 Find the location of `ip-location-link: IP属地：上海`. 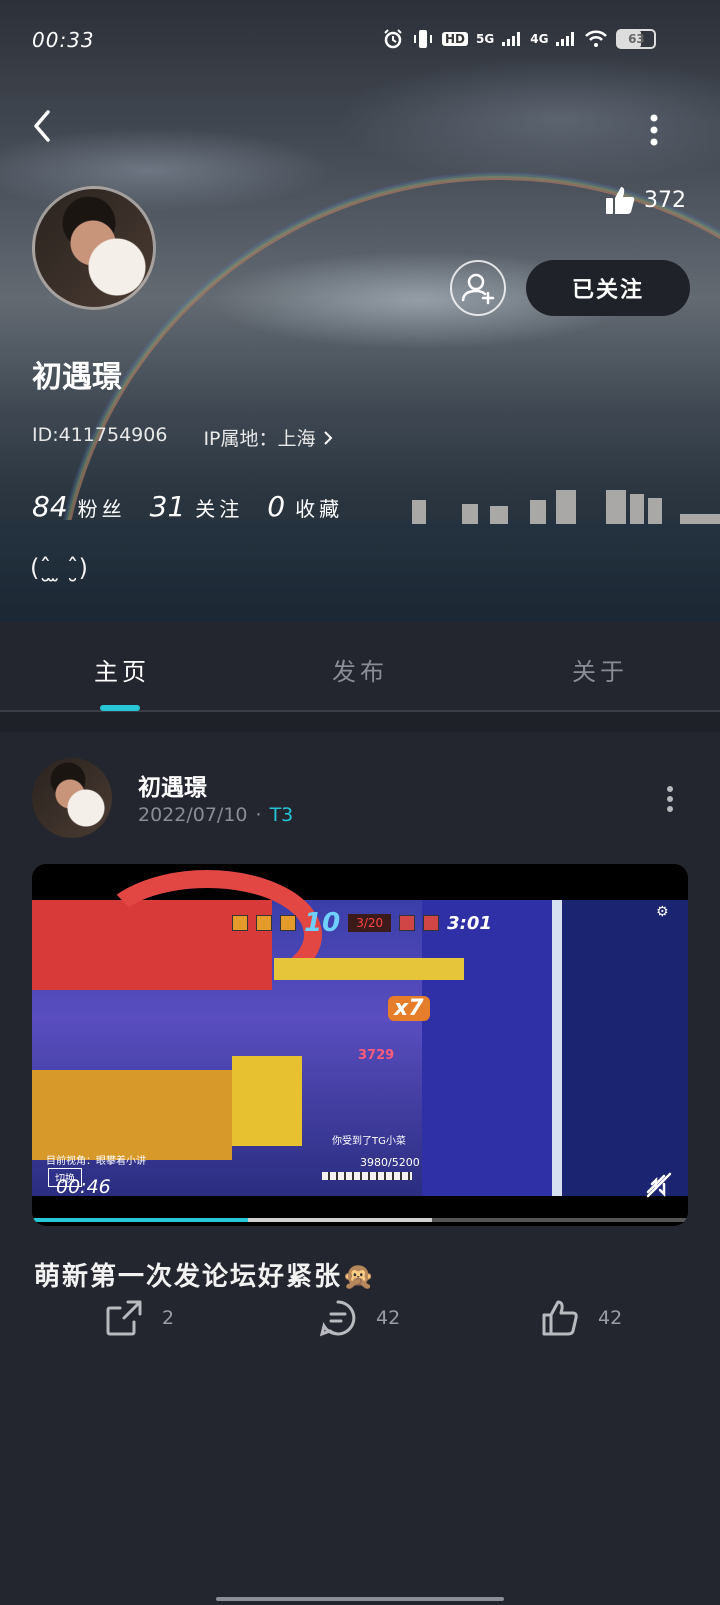

ip-location-link: IP属地：上海 is located at coordinates (268, 437).